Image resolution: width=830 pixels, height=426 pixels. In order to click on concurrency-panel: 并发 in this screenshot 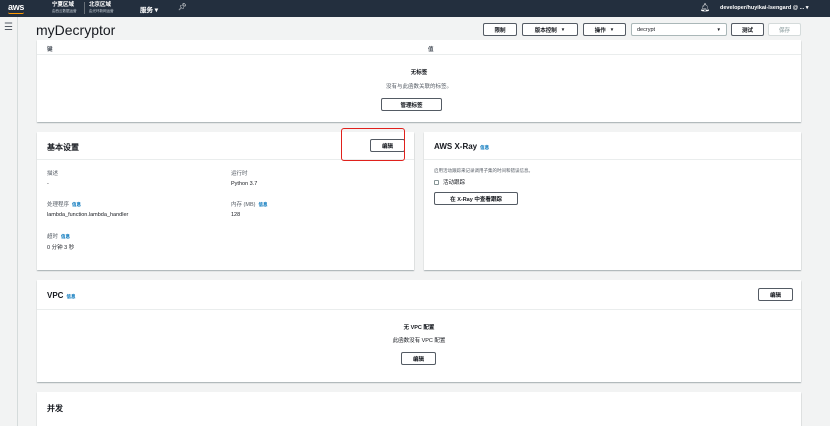, I will do `click(419, 409)`.